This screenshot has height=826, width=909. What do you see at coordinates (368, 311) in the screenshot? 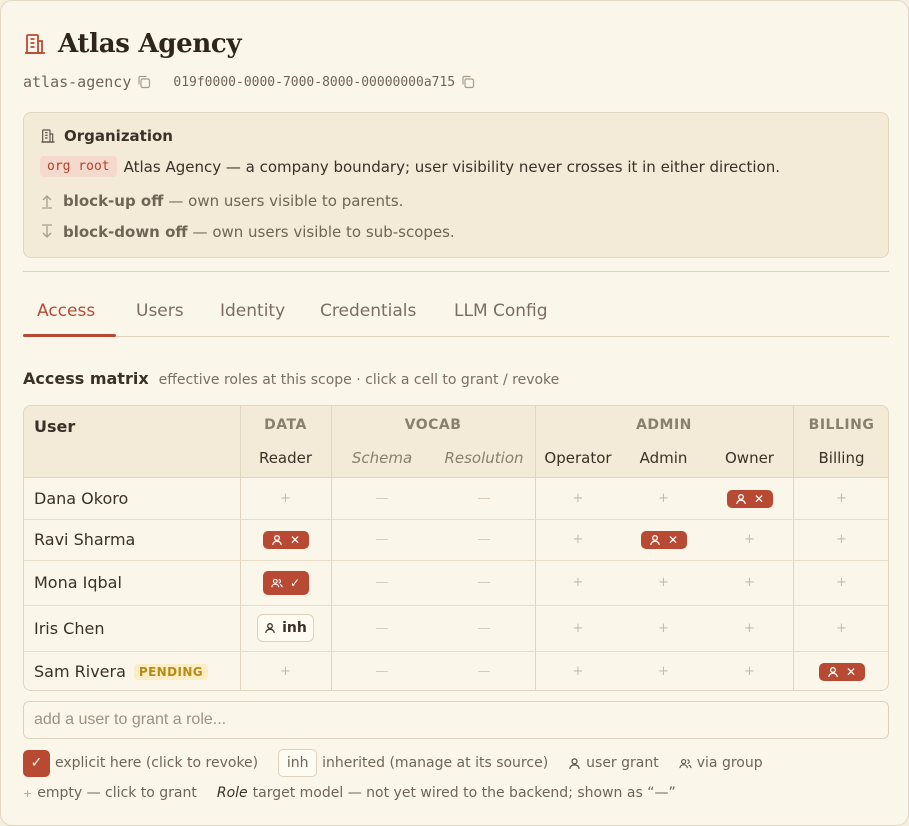
I see `tab-credentials: Credentials` at bounding box center [368, 311].